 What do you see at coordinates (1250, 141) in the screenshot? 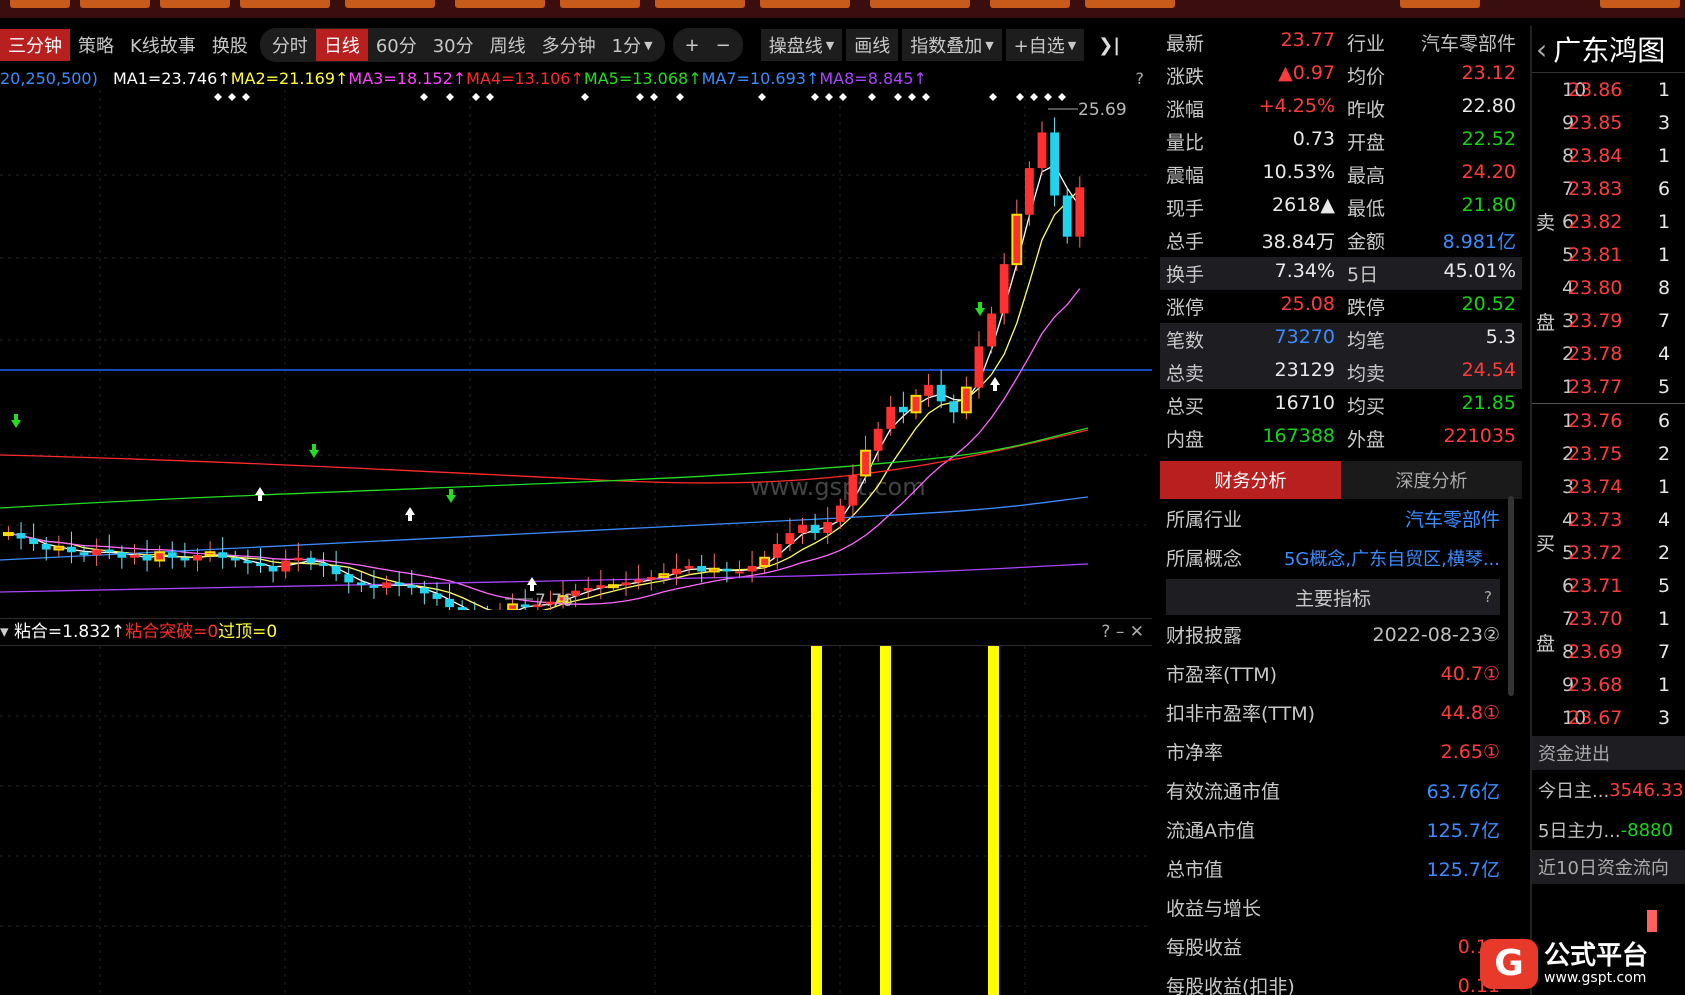
I see `quote-cell: 量比 0.73` at bounding box center [1250, 141].